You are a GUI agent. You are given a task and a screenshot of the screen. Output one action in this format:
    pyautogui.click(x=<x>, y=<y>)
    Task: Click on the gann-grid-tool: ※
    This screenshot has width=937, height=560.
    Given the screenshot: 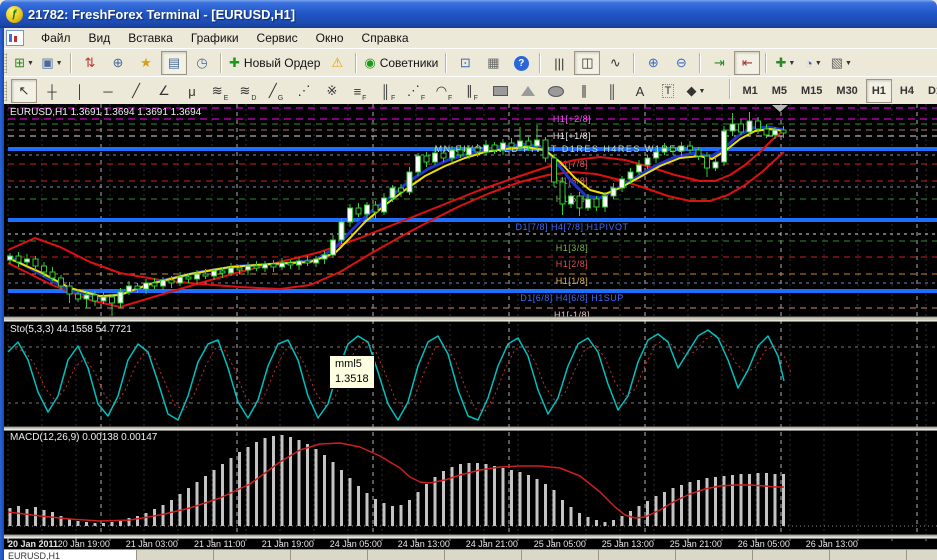 What is the action you would take?
    pyautogui.click(x=332, y=91)
    